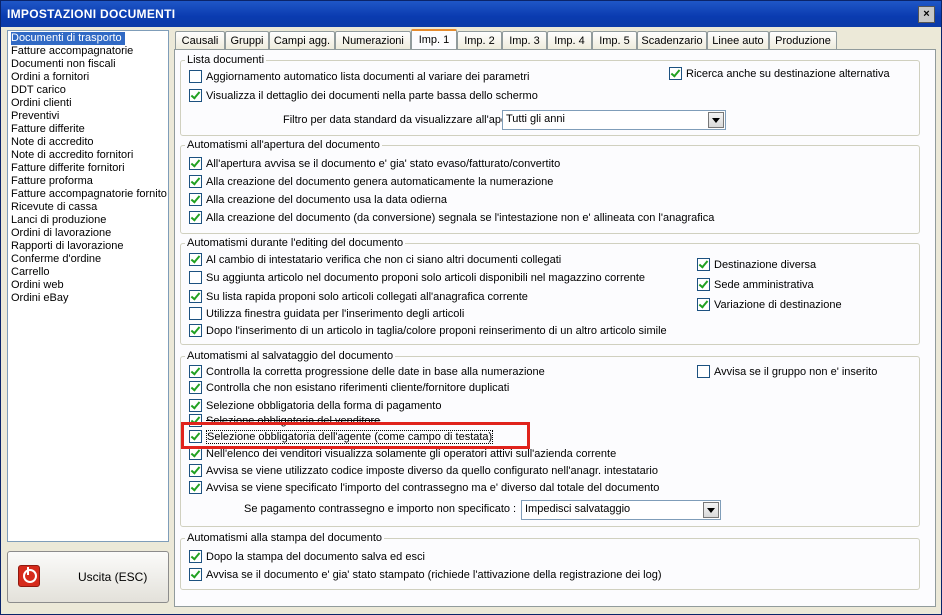 Image resolution: width=942 pixels, height=615 pixels. Describe the element at coordinates (72, 155) in the screenshot. I see `list-item: Note di accredito fornitori` at that location.